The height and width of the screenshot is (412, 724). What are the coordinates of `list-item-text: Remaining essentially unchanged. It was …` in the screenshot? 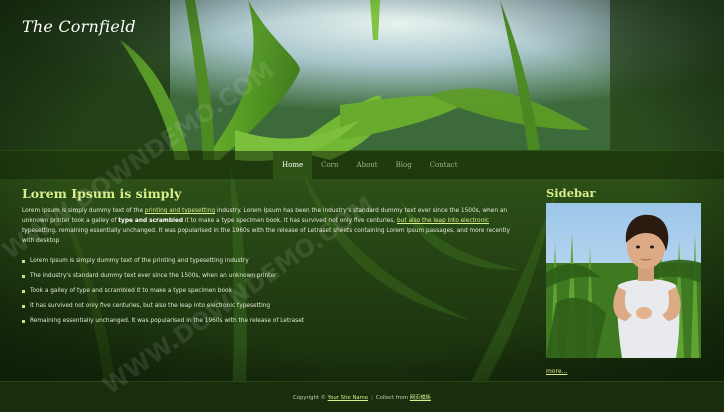 It's located at (167, 321).